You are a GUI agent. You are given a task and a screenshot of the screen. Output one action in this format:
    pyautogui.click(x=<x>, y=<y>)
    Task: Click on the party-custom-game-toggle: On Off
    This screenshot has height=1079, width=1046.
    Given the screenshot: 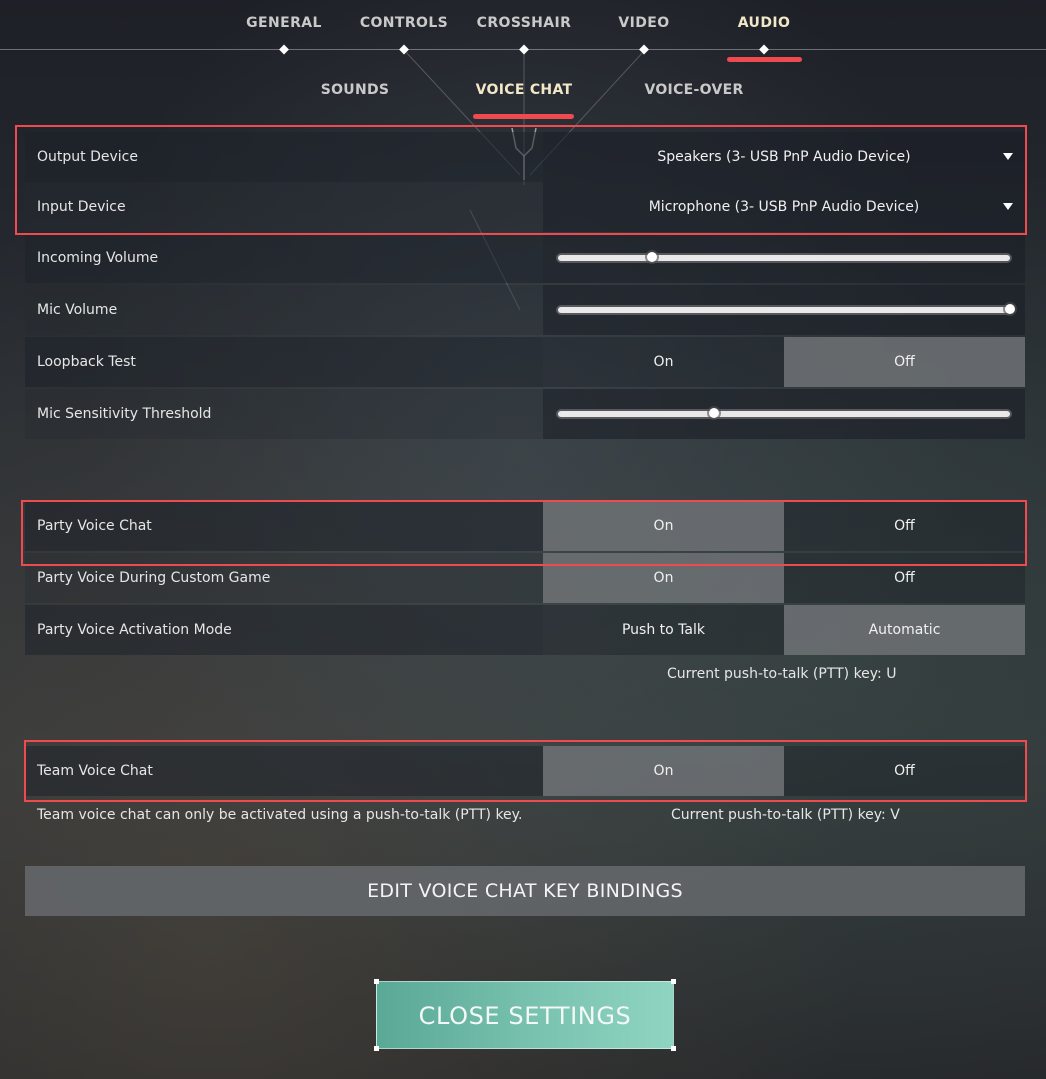 What is the action you would take?
    pyautogui.click(x=784, y=578)
    